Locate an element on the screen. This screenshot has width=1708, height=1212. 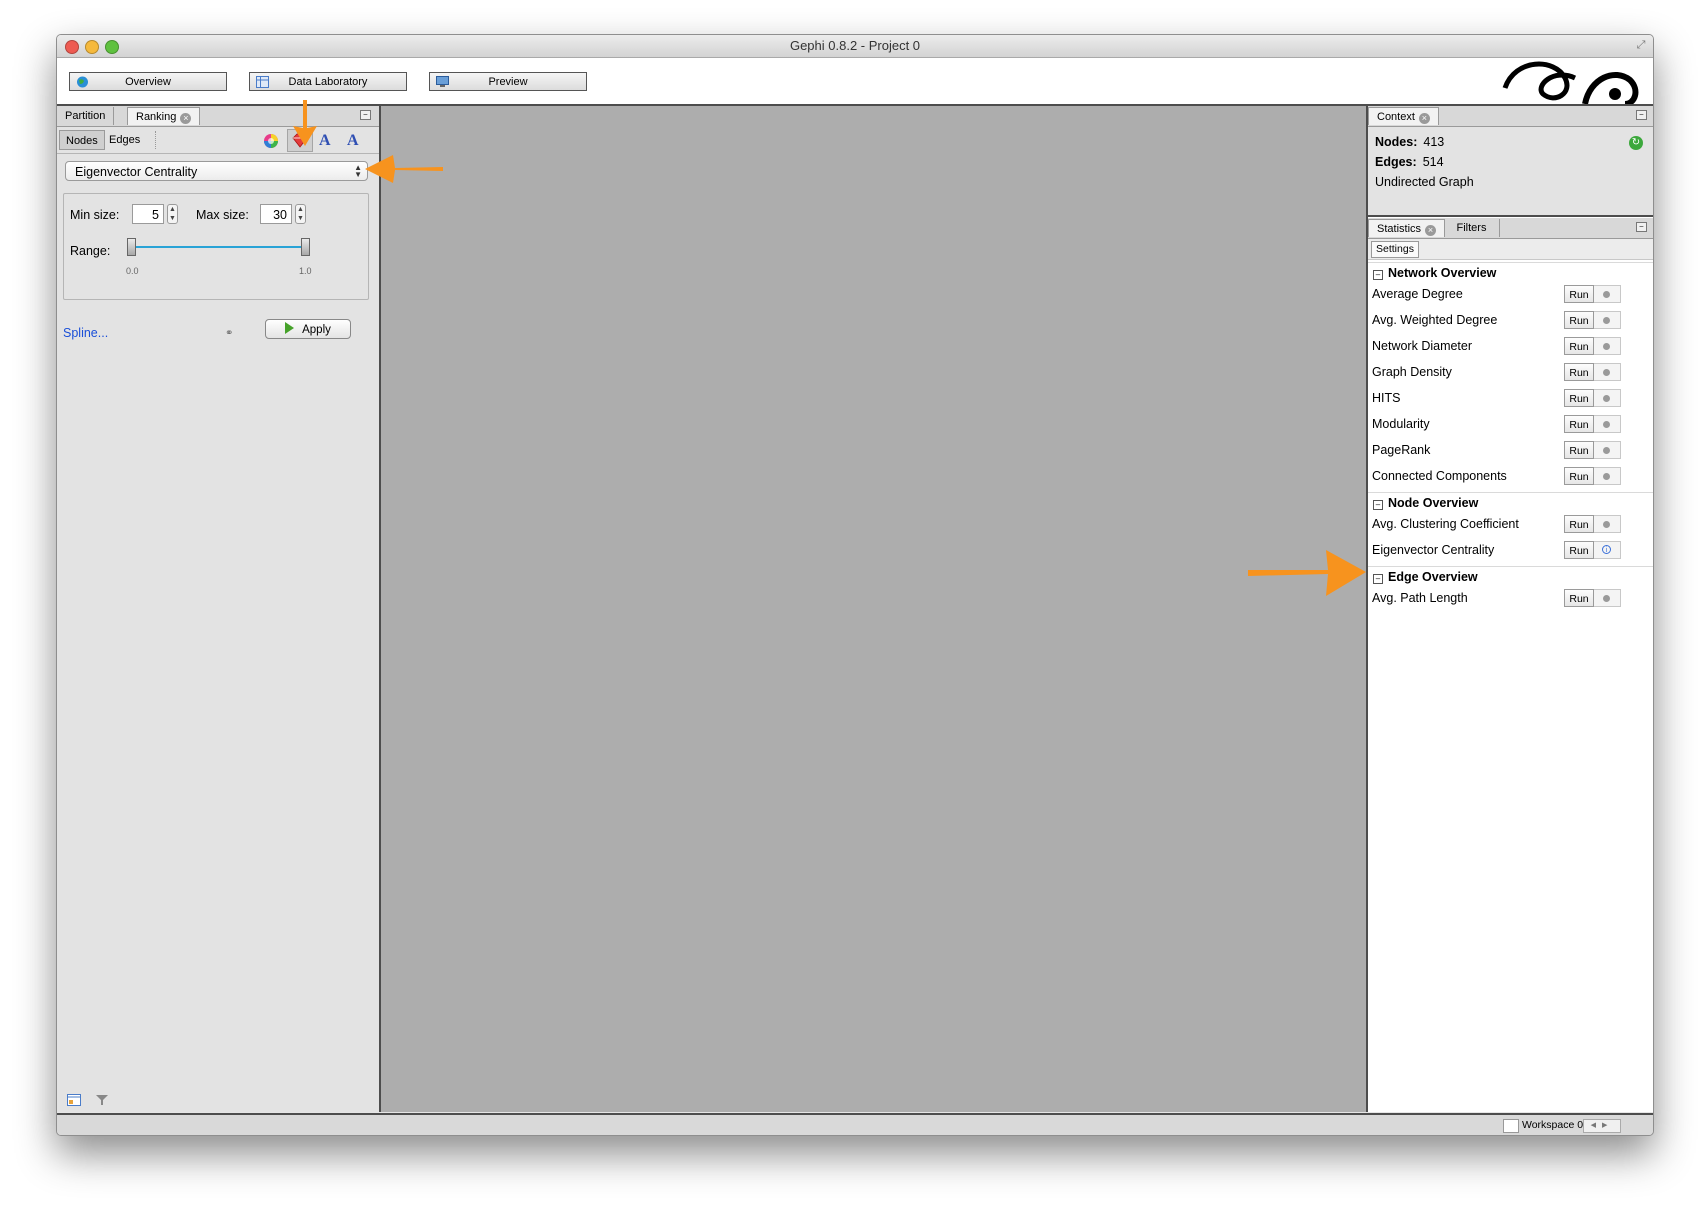
run-status: i is located at coordinates (1607, 550).